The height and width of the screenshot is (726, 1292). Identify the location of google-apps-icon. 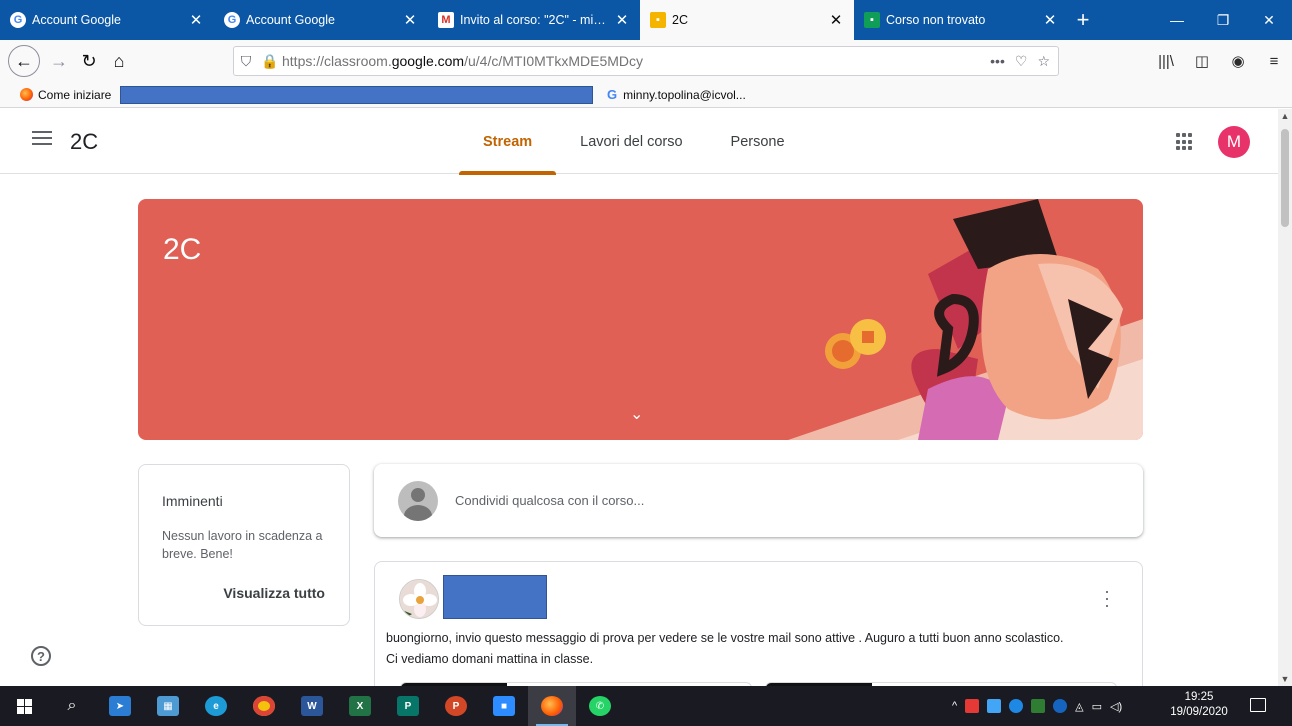
(1185, 142).